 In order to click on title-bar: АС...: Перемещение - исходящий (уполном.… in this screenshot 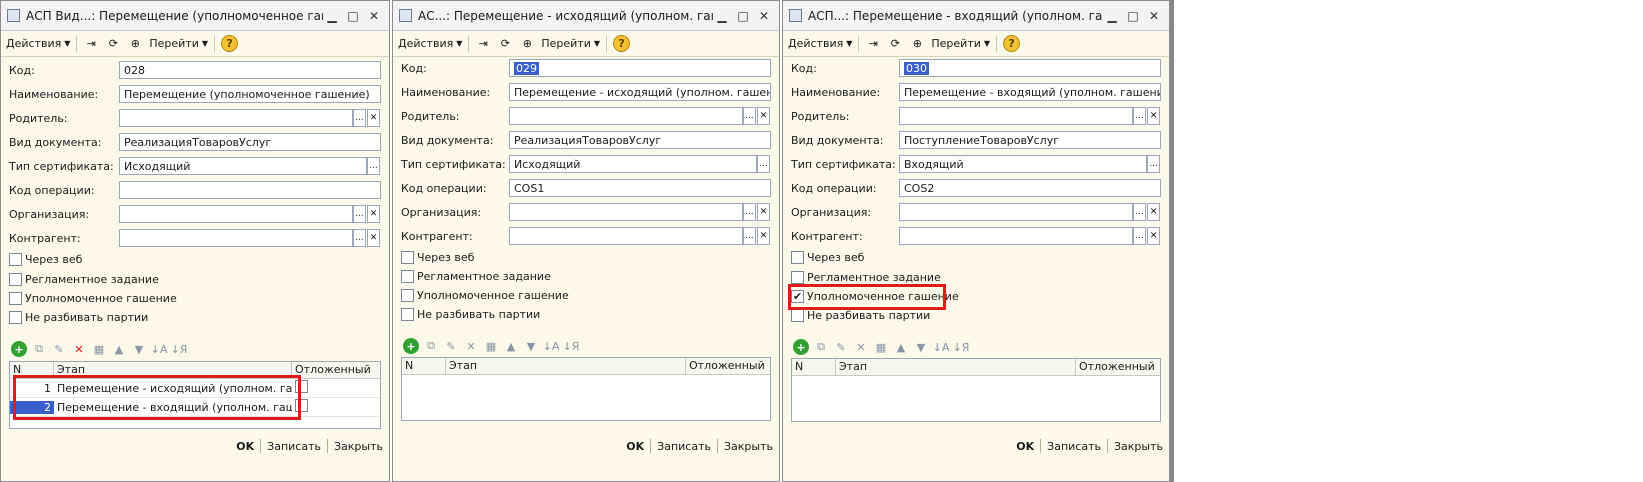, I will do `click(586, 16)`.